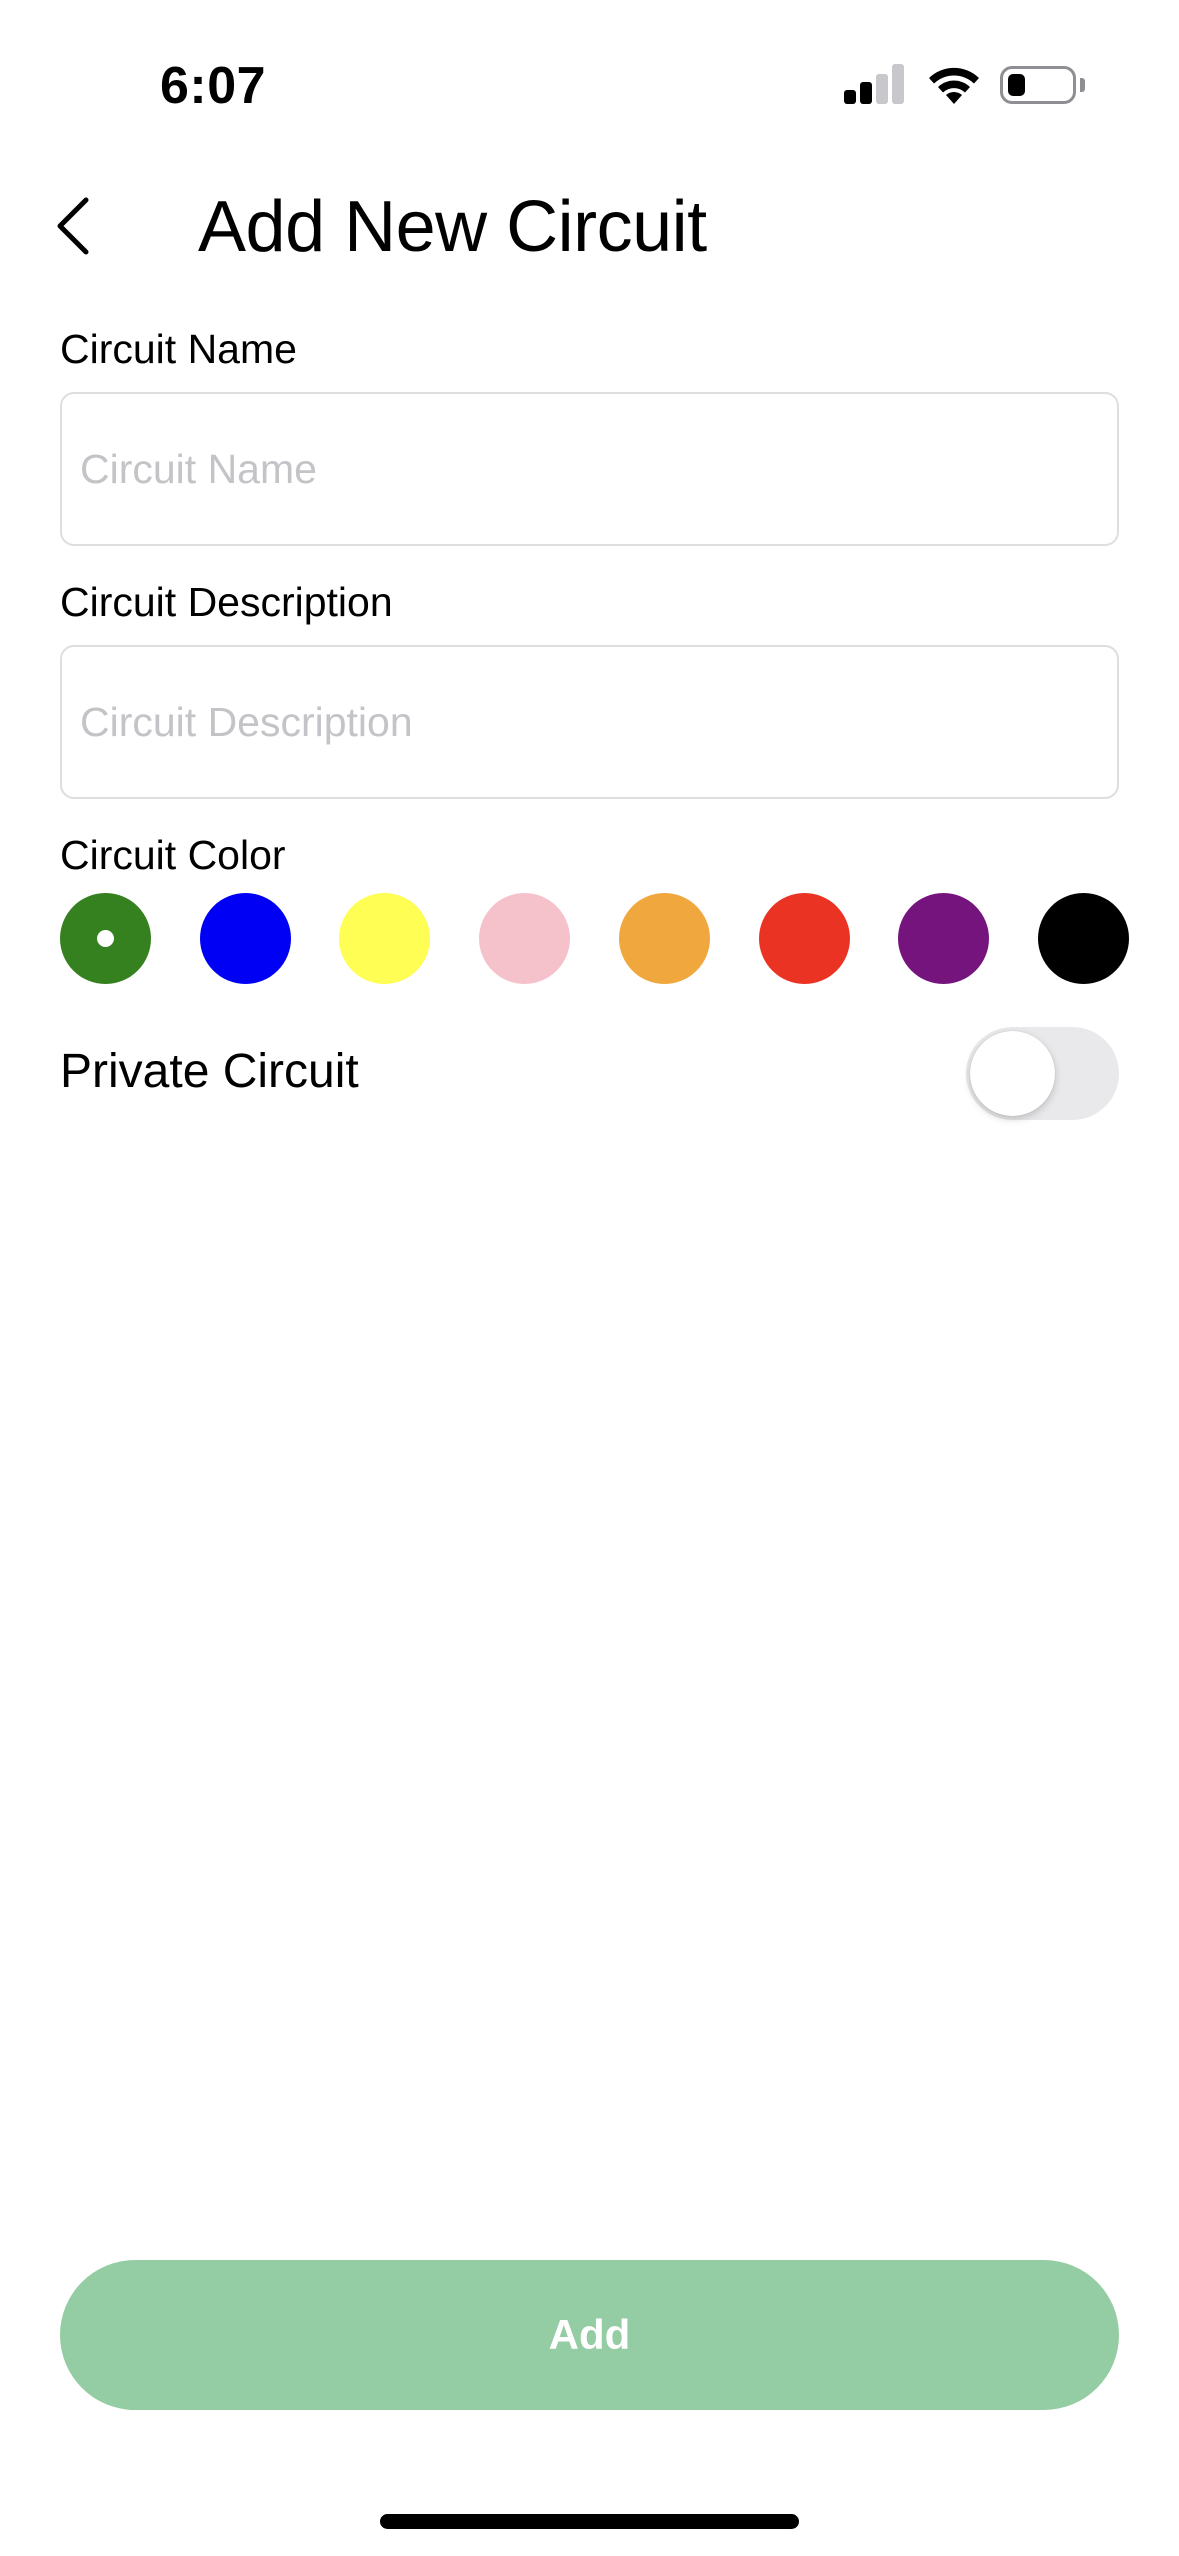  What do you see at coordinates (525, 938) in the screenshot?
I see `color-swatch-pink` at bounding box center [525, 938].